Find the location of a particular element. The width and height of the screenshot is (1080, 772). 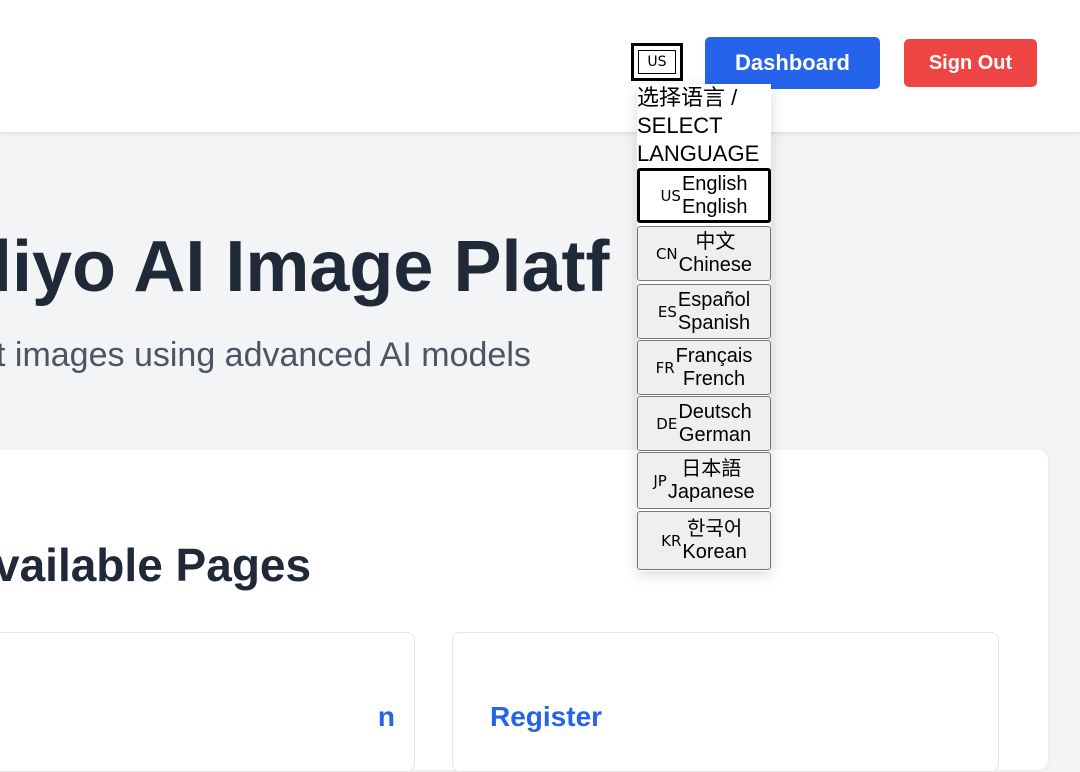

section-title: vailable Pages is located at coordinates (156, 565).